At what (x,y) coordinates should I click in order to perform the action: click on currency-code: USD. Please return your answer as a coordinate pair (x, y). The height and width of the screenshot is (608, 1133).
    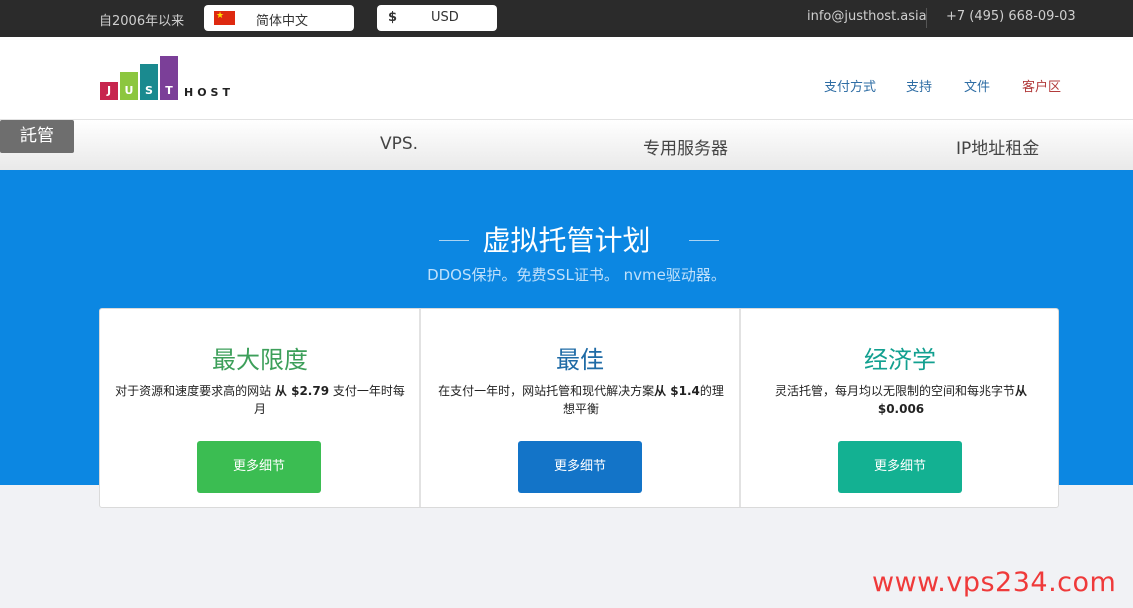
    Looking at the image, I should click on (445, 17).